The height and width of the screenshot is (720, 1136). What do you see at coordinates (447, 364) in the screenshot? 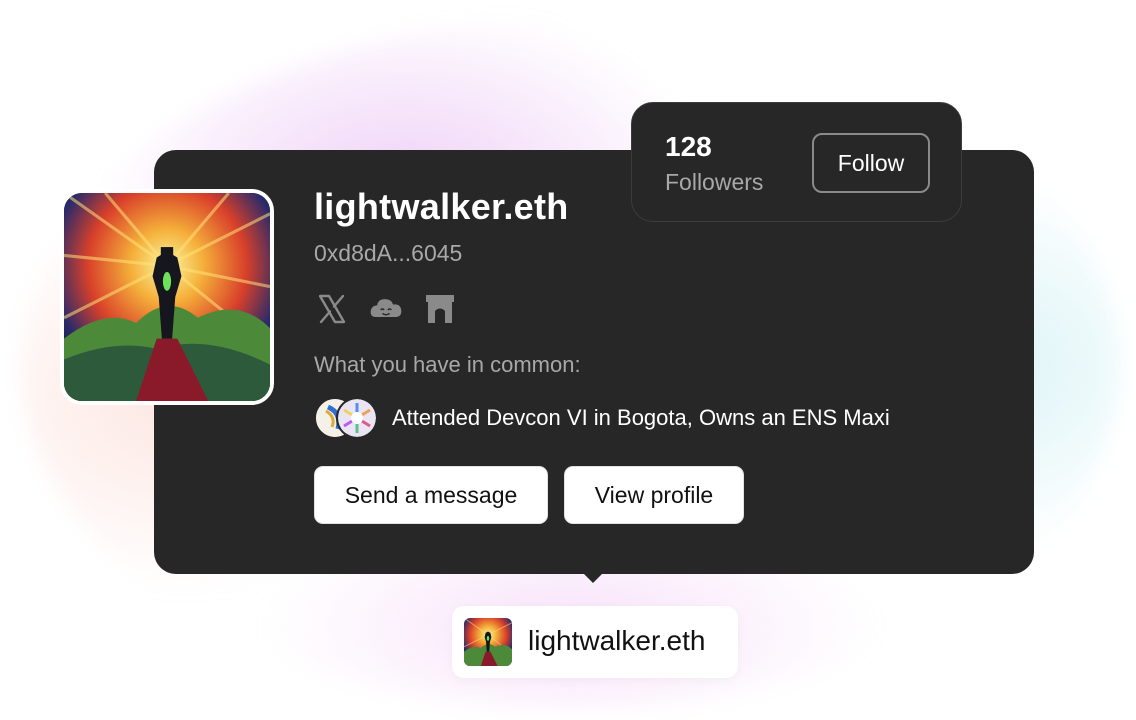
I see `common-label: What you have in common:` at bounding box center [447, 364].